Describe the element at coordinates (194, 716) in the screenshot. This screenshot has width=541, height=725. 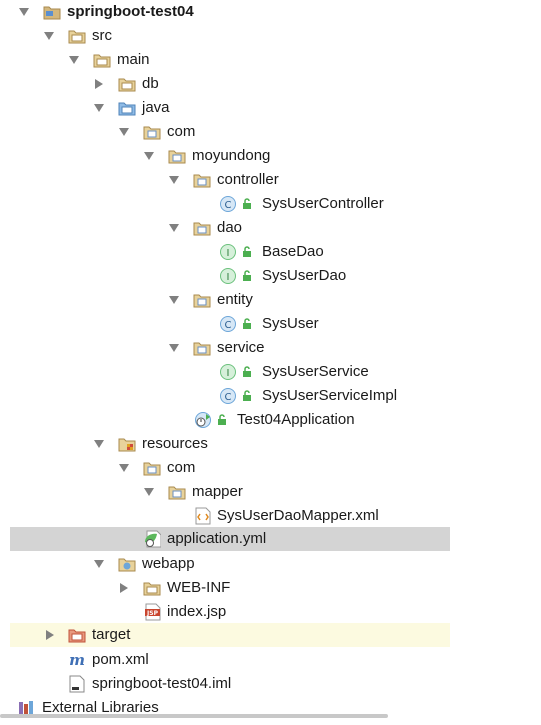
I see `horizontal-scrollbar` at that location.